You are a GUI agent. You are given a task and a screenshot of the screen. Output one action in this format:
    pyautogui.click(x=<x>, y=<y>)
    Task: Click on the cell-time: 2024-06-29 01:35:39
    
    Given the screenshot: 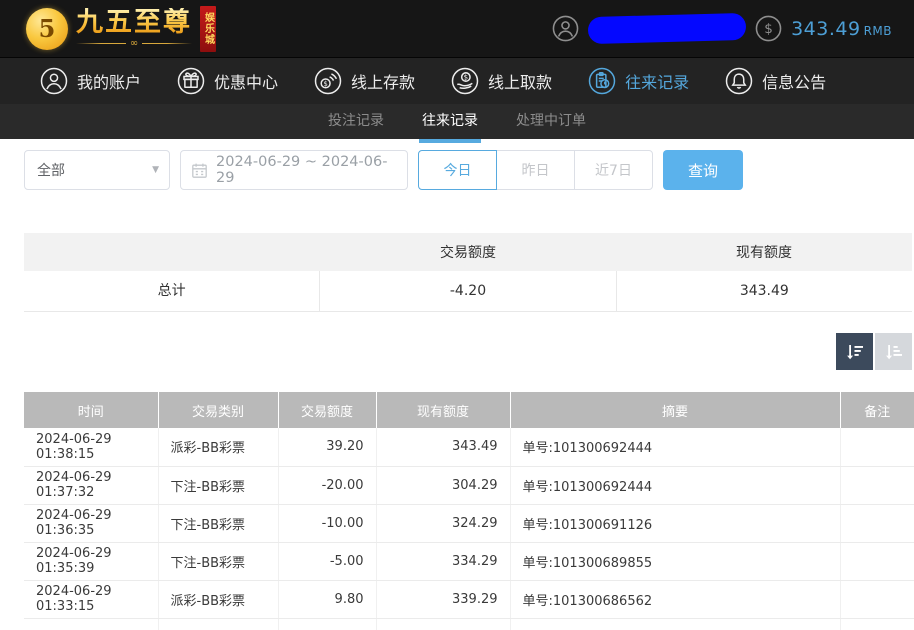 What is the action you would take?
    pyautogui.click(x=91, y=561)
    